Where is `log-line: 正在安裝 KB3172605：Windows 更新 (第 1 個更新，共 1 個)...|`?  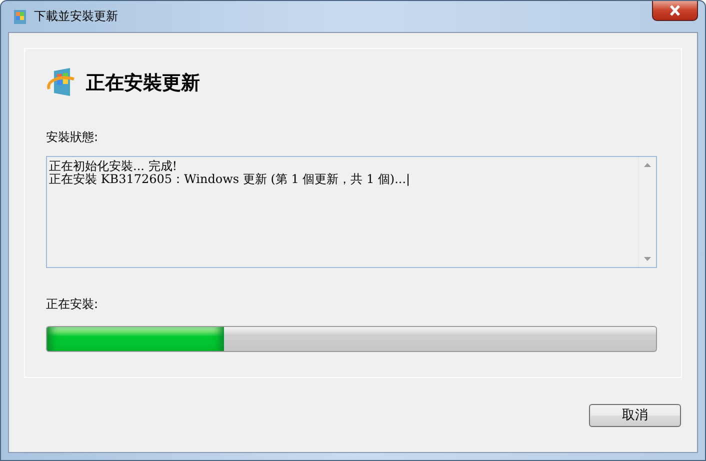
log-line: 正在安裝 KB3172605：Windows 更新 (第 1 個更新，共 1 個)...| is located at coordinates (230, 179).